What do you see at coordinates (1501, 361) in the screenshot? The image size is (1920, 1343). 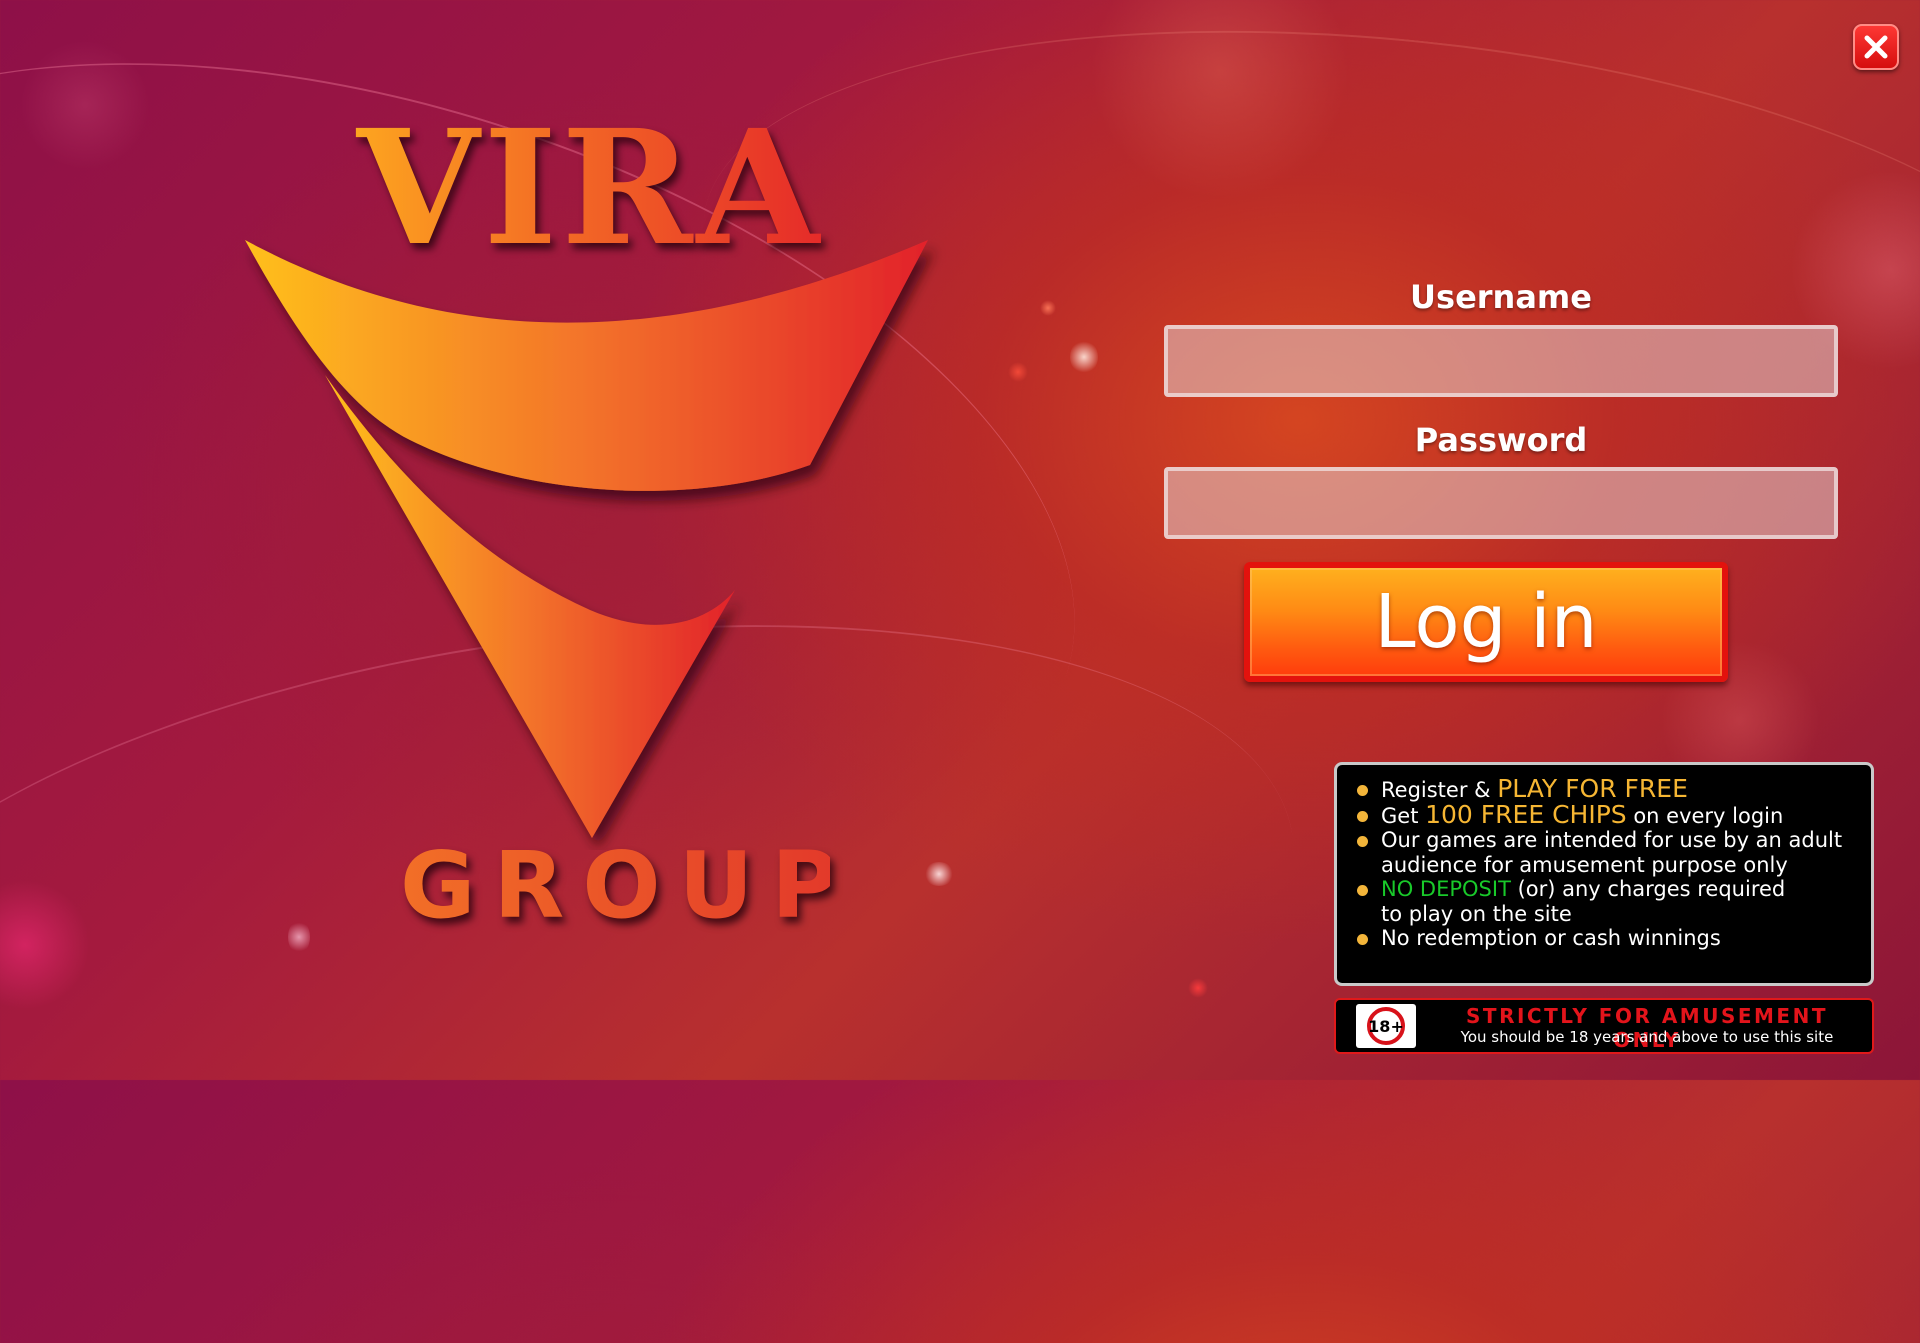 I see `username-input` at bounding box center [1501, 361].